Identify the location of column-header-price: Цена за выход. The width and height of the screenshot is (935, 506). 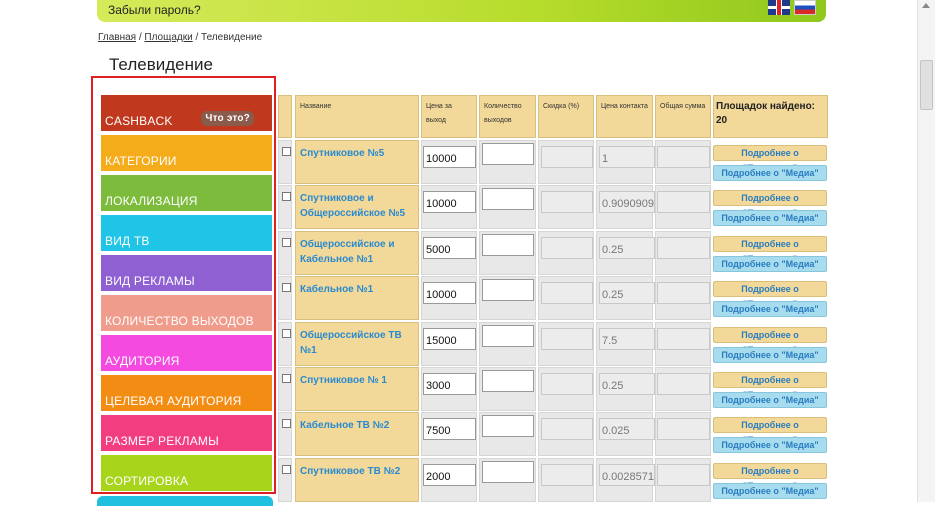
(449, 116).